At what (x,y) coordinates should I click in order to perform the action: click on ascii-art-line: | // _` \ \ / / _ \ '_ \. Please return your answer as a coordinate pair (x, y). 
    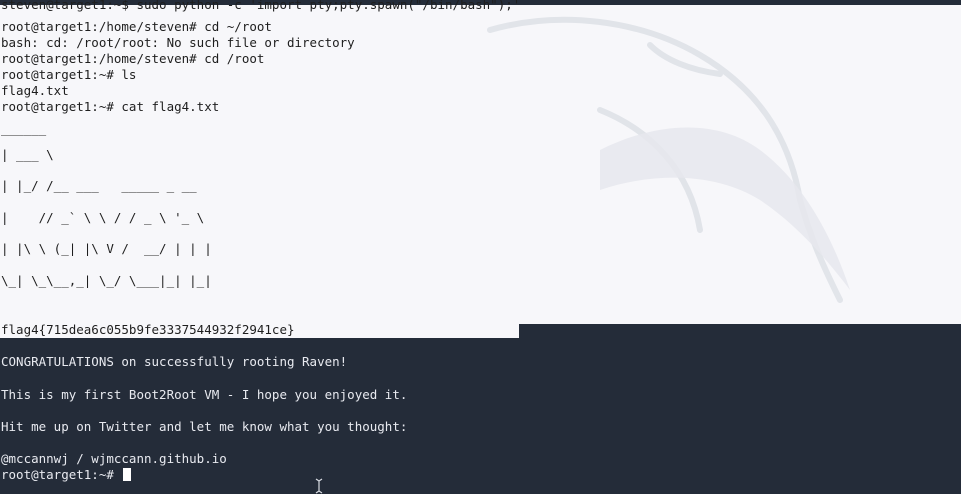
    Looking at the image, I should click on (103, 217).